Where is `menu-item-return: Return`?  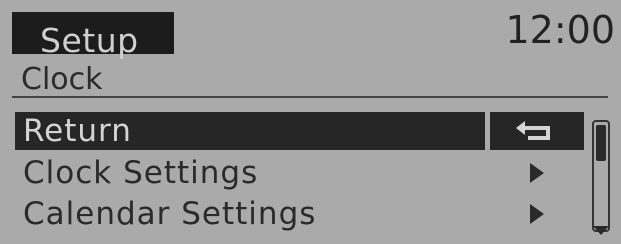 menu-item-return: Return is located at coordinates (250, 131).